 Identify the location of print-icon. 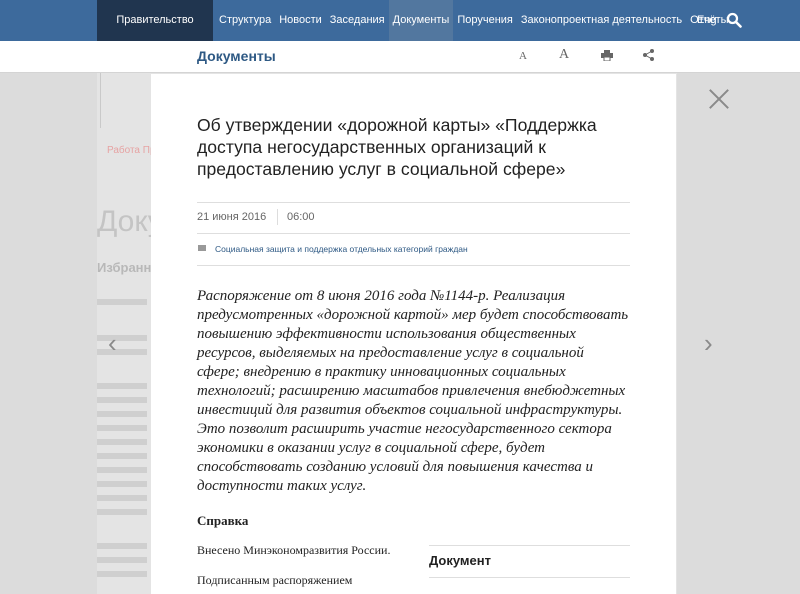
(607, 55).